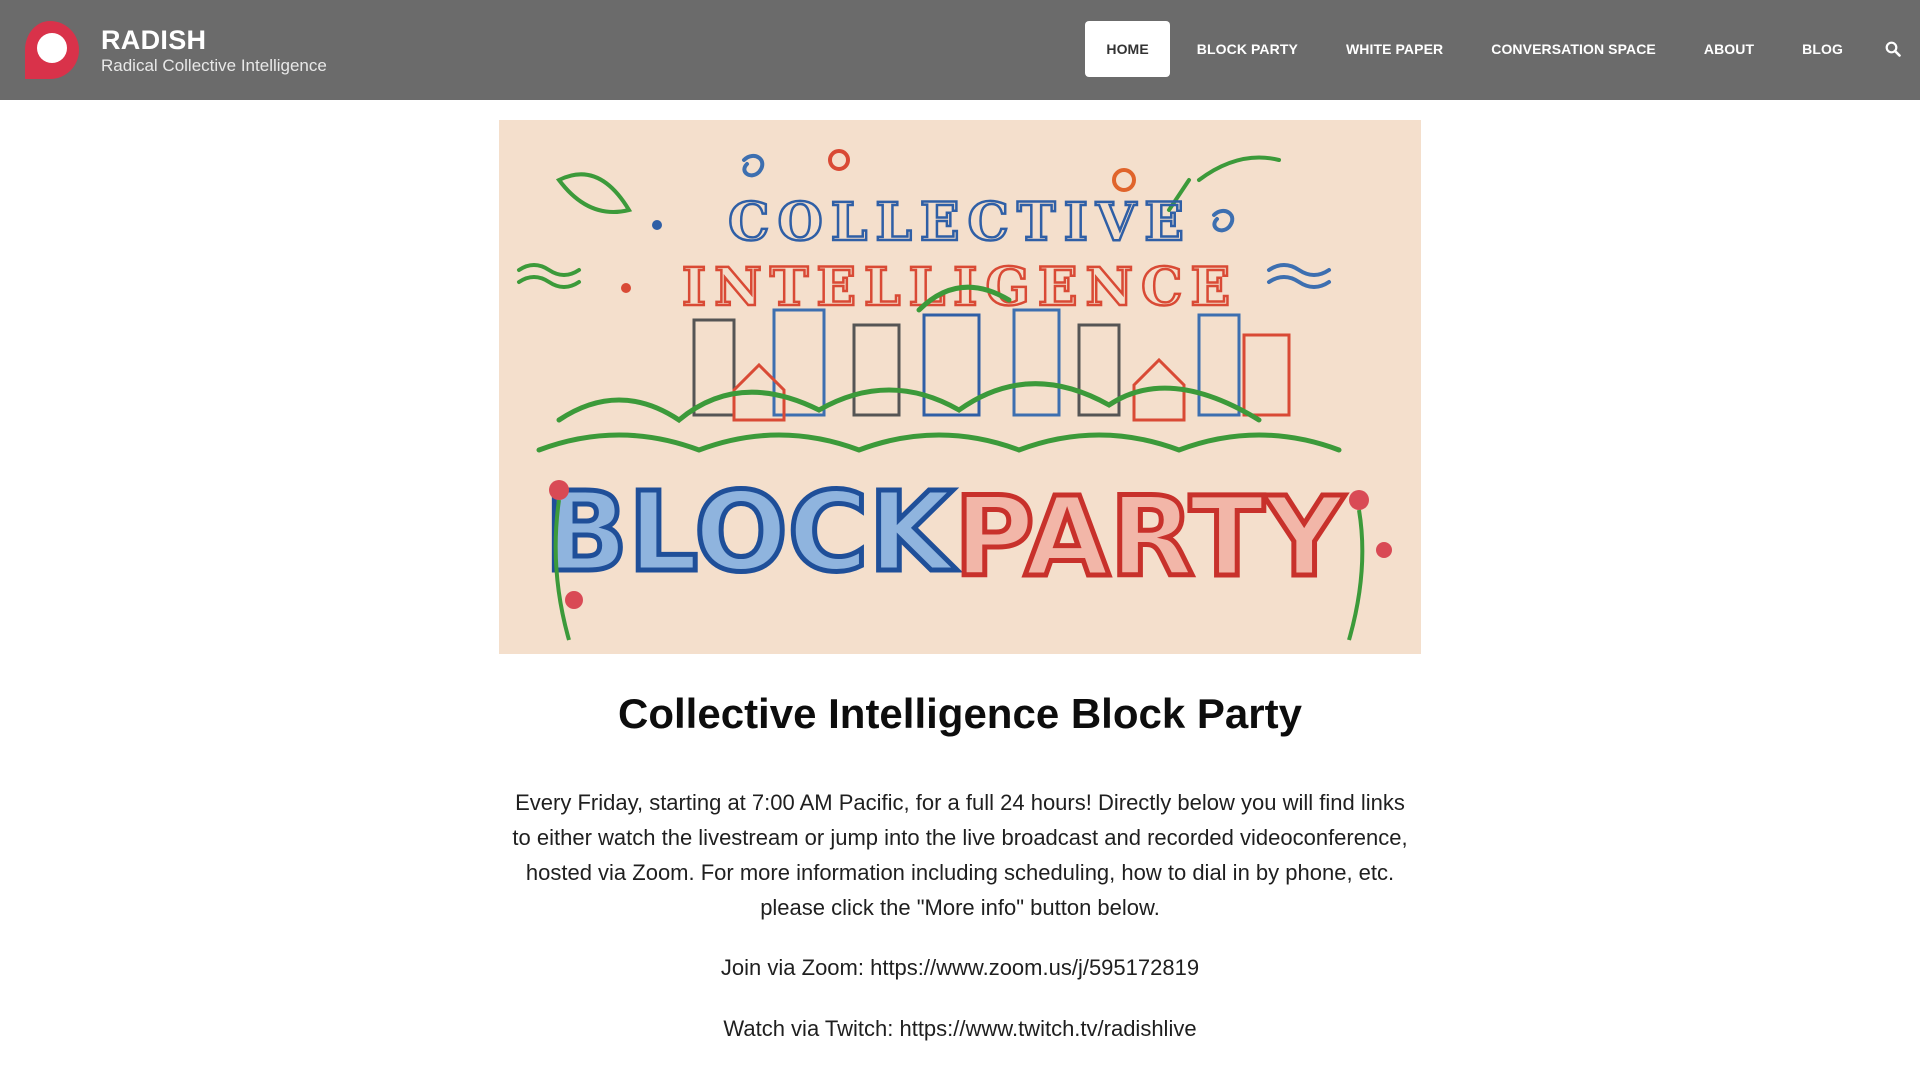  I want to click on hero-line-1: COLLECTIVE, so click(960, 222).